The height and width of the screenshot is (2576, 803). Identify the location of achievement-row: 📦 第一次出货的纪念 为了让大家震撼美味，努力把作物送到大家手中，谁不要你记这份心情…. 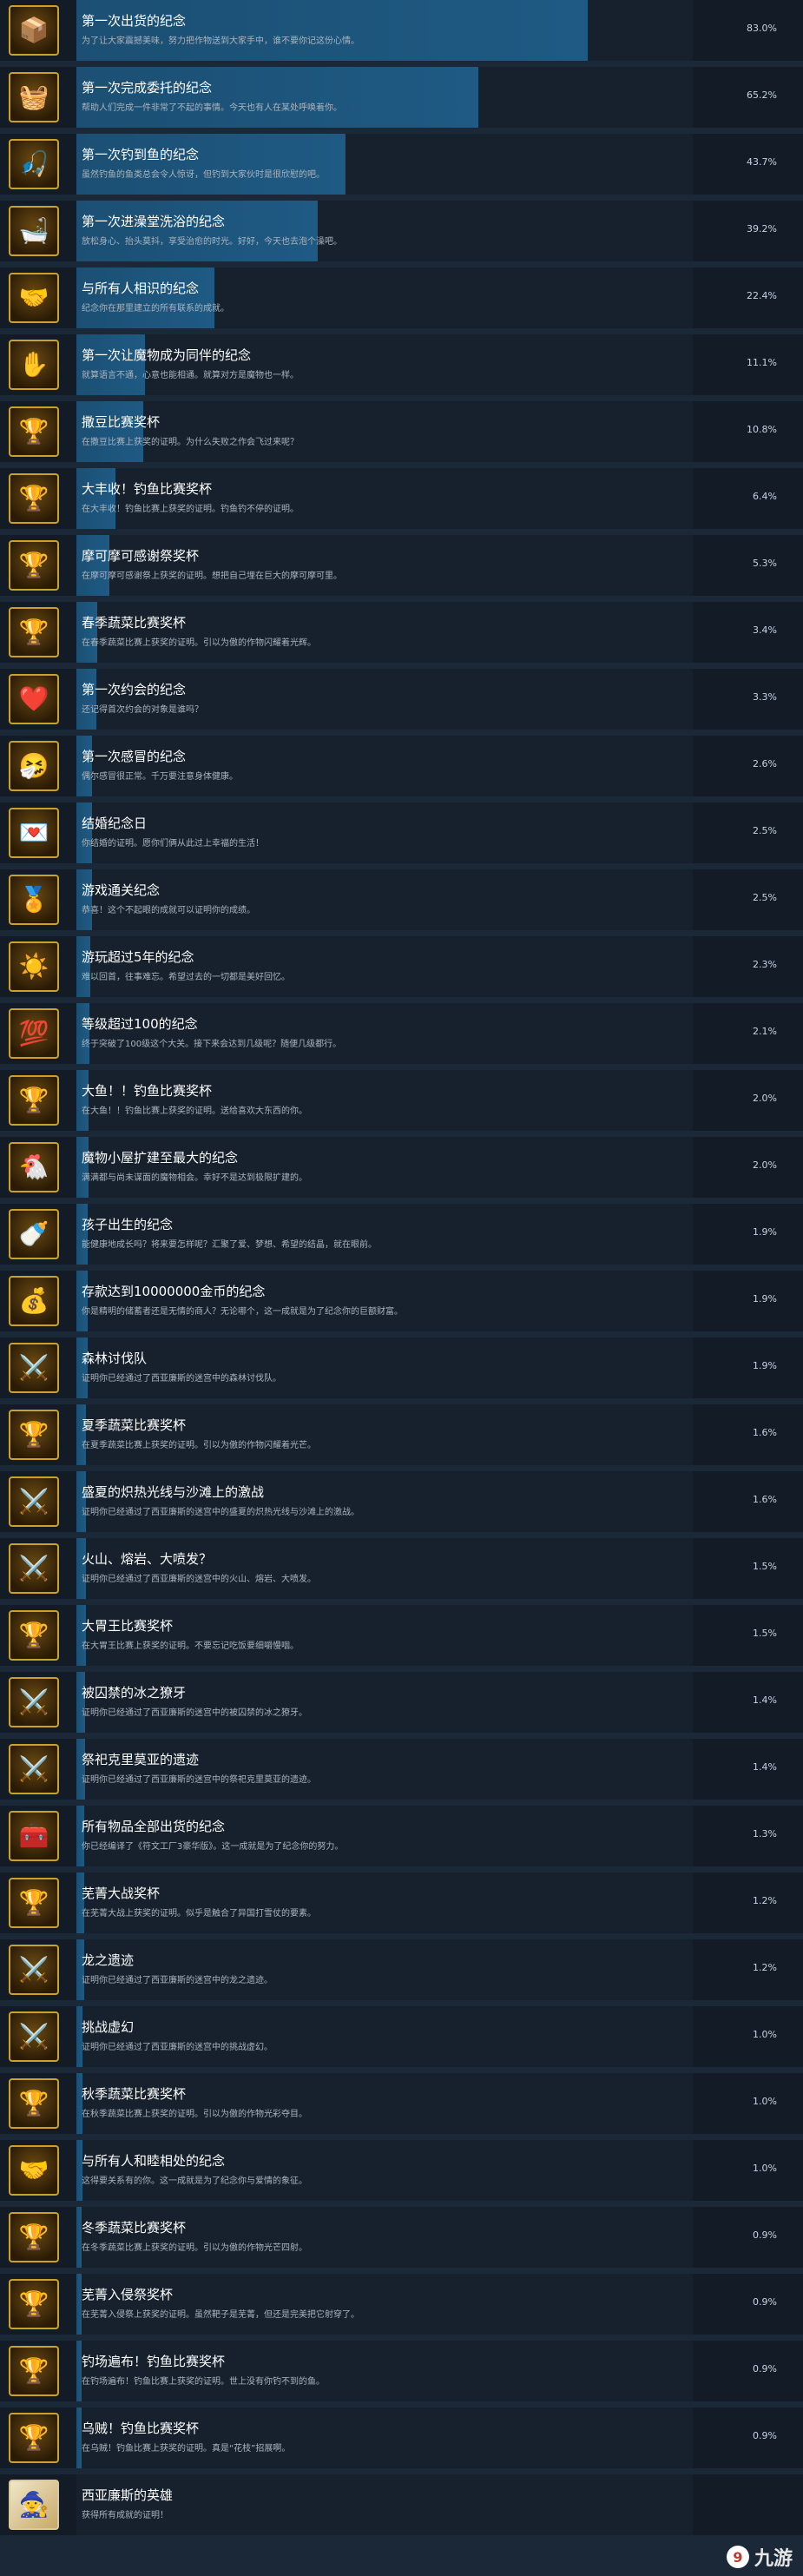
(401, 30).